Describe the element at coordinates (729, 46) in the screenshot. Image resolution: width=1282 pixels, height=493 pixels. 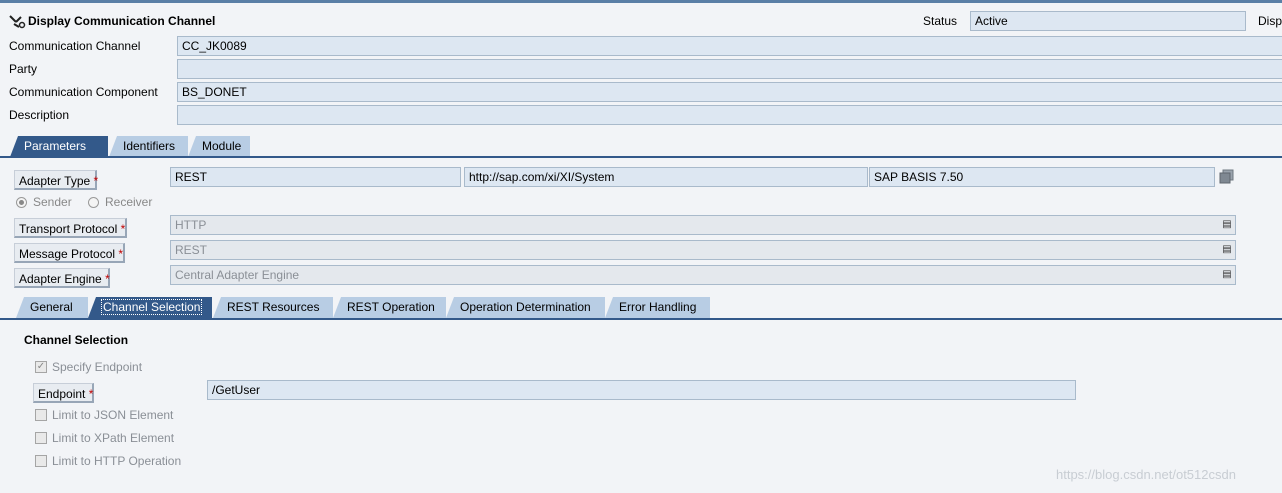
I see `communication-channel-field: CC_JK0089` at that location.